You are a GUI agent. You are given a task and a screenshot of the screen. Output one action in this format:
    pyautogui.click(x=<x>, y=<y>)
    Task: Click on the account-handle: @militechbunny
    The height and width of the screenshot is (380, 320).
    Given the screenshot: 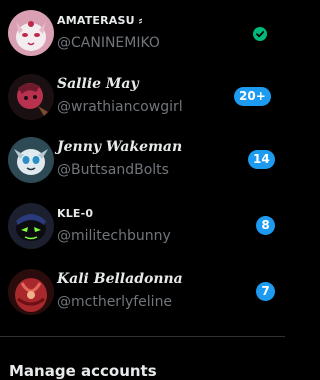 What is the action you would take?
    pyautogui.click(x=114, y=236)
    